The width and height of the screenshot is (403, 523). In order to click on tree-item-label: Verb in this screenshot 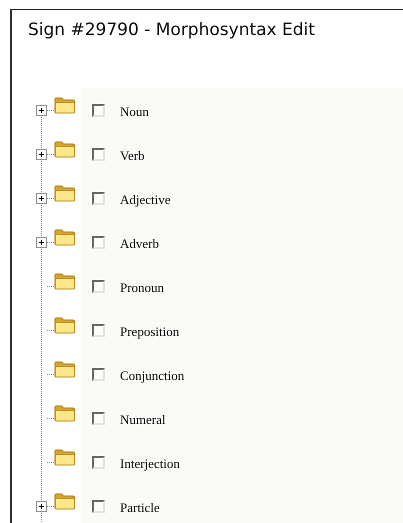, I will do `click(132, 156)`.